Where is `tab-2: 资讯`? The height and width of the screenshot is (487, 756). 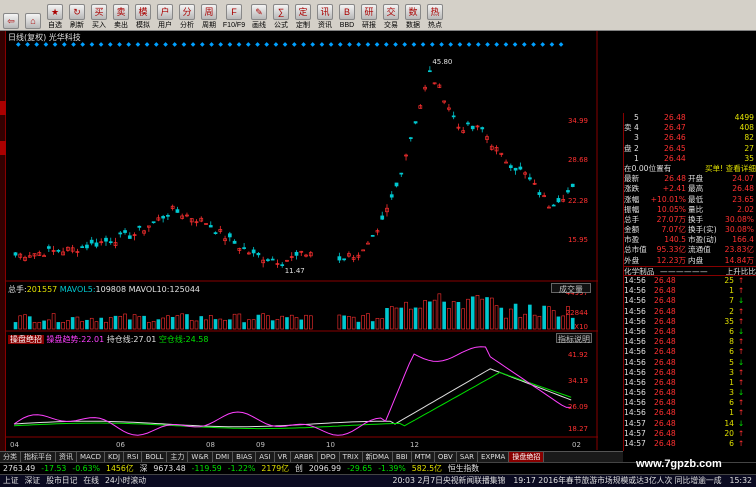
tab-2: 资讯 is located at coordinates (66, 457).